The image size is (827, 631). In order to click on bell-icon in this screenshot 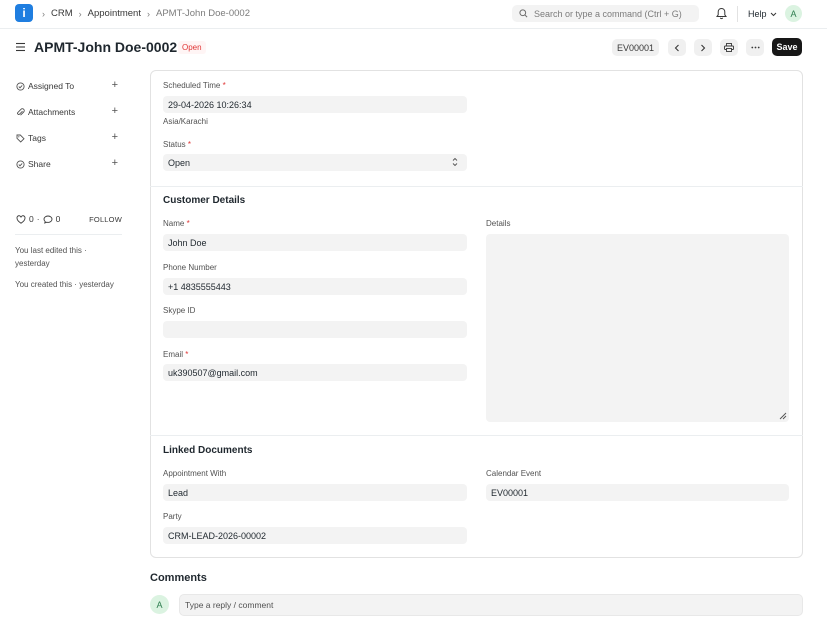, I will do `click(721, 13)`.